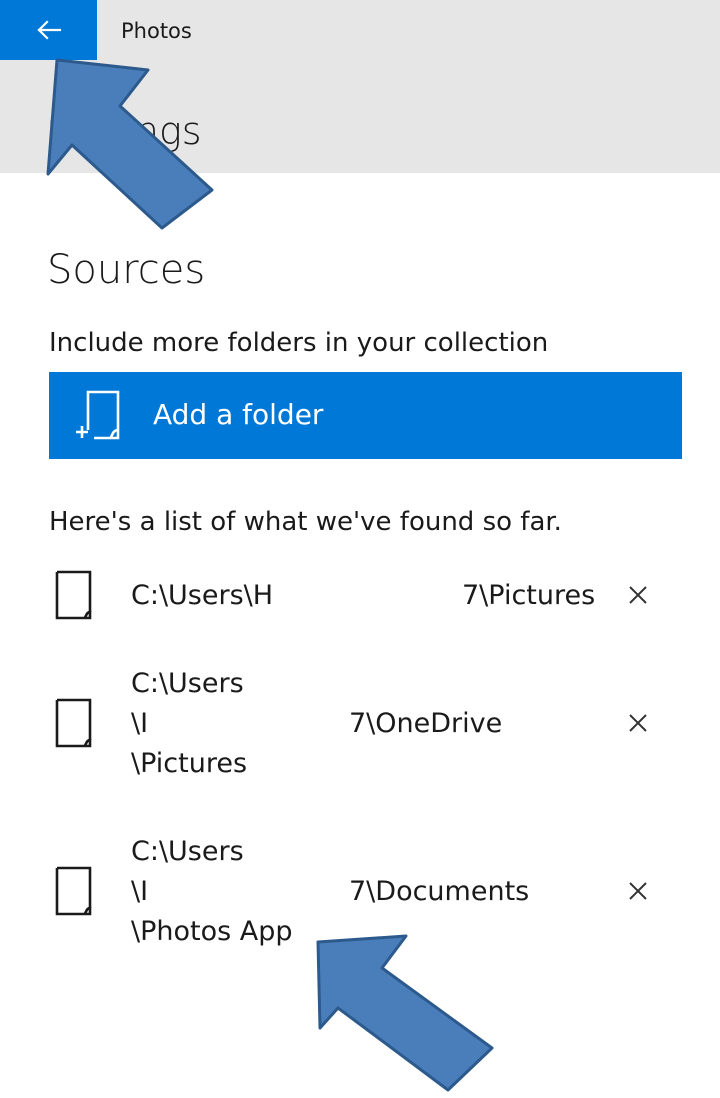 This screenshot has width=720, height=1098. Describe the element at coordinates (124, 131) in the screenshot. I see `page-title: Settings` at that location.